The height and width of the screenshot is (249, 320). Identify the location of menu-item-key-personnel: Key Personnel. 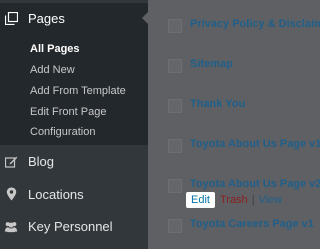
(74, 226).